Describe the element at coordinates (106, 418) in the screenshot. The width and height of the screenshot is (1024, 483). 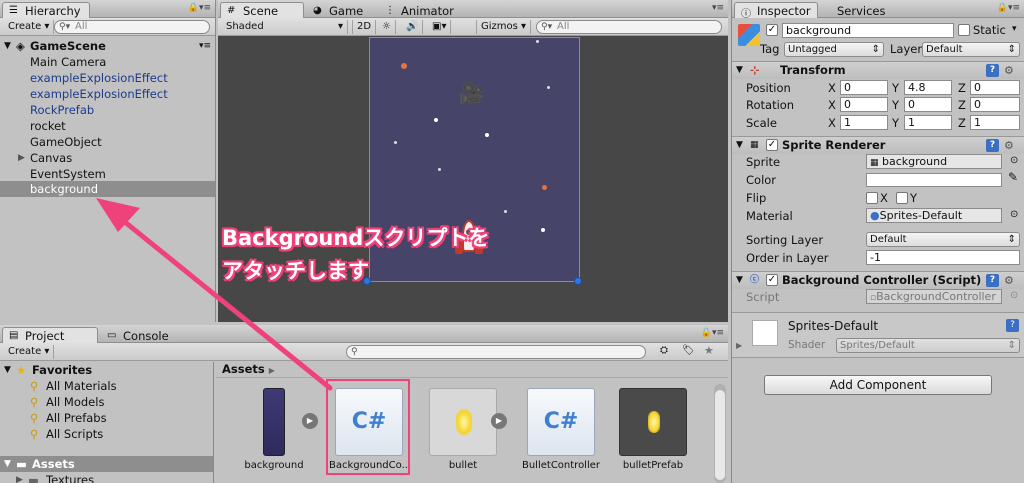
I see `favorite-item: ⚲ All Prefabs` at that location.